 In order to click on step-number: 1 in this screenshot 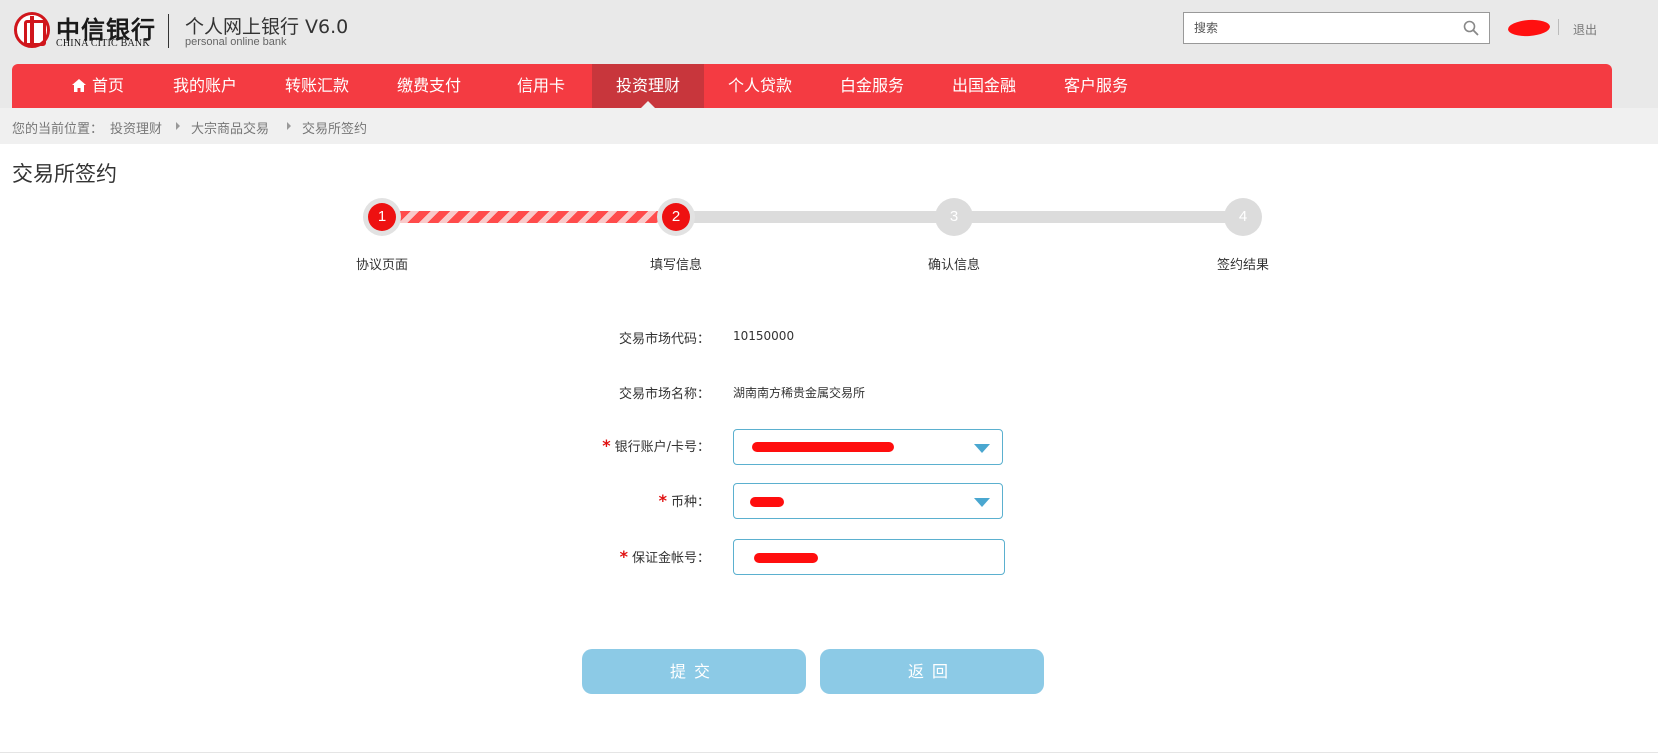, I will do `click(382, 217)`.